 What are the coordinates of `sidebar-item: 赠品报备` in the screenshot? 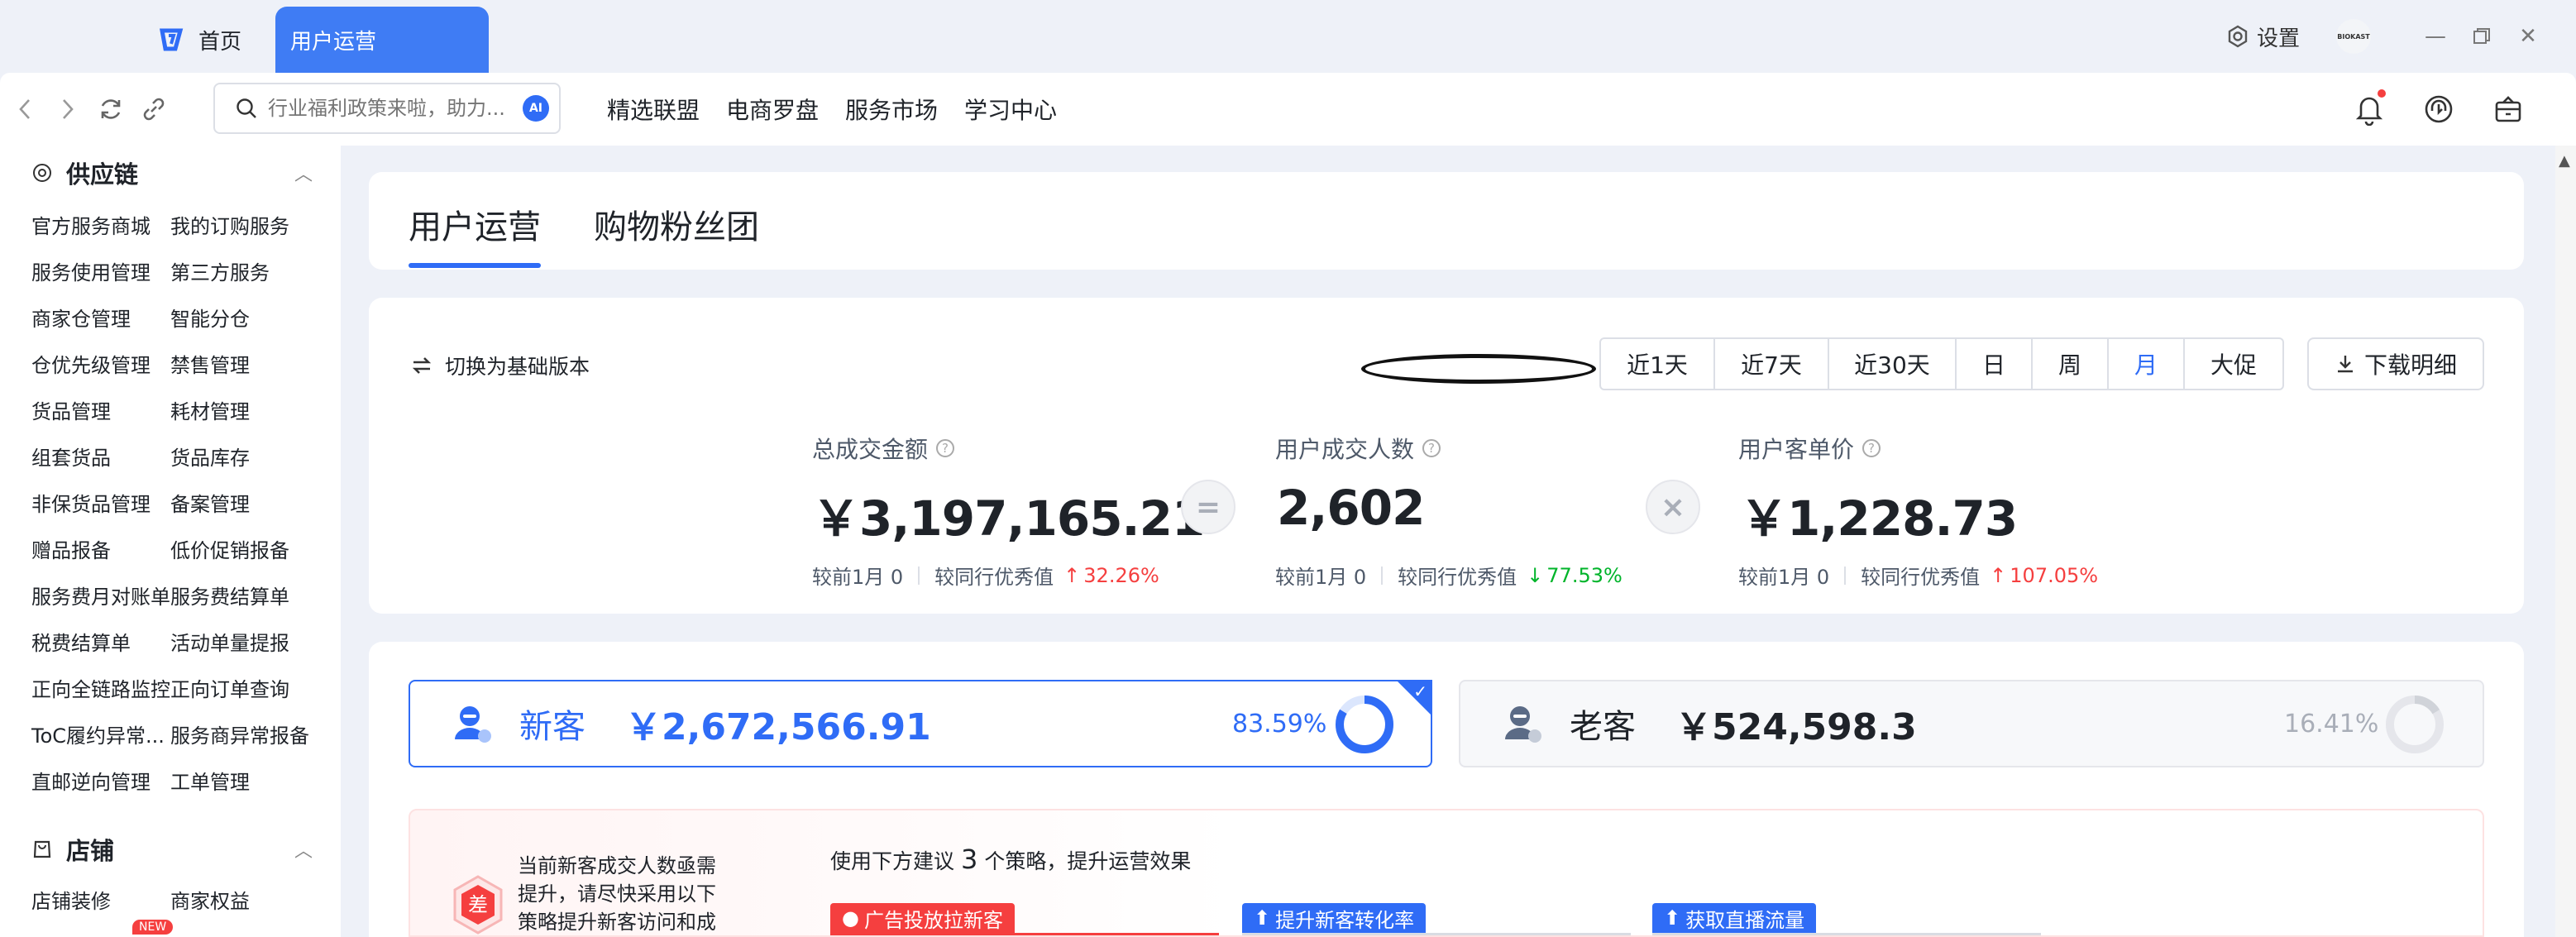 It's located at (71, 548).